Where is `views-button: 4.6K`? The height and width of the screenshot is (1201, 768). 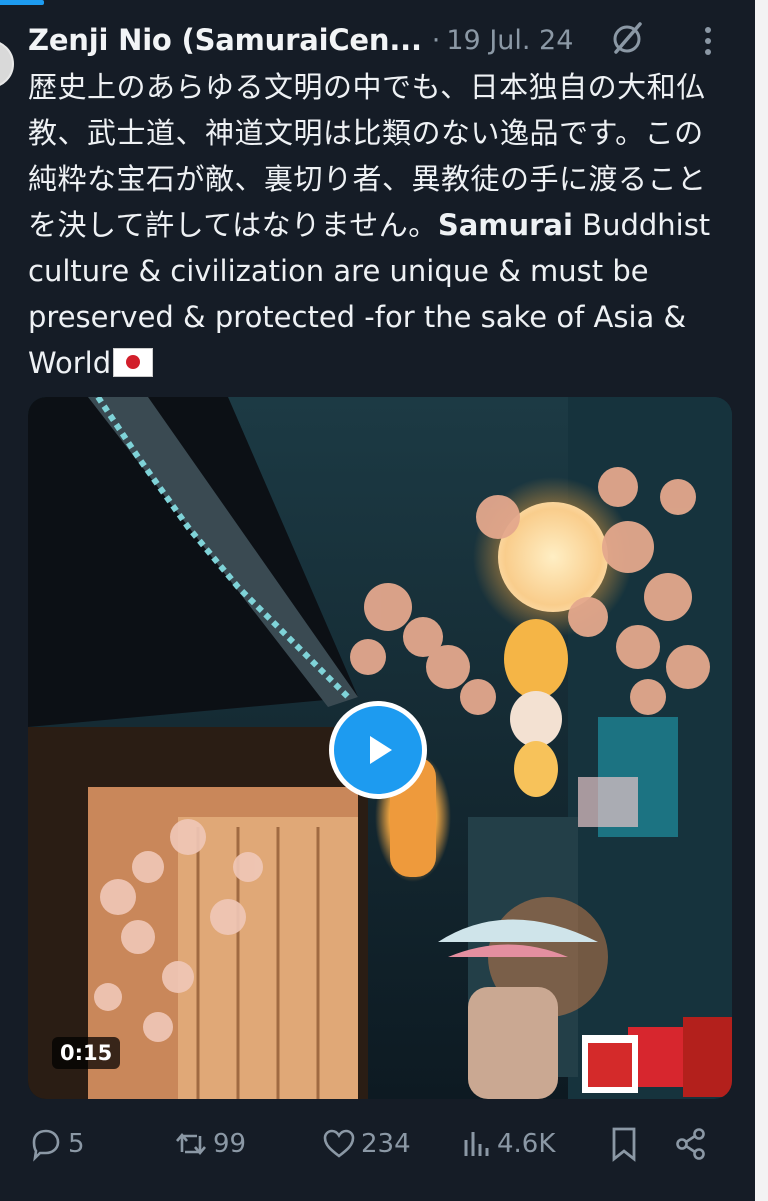
views-button: 4.6K is located at coordinates (508, 1144).